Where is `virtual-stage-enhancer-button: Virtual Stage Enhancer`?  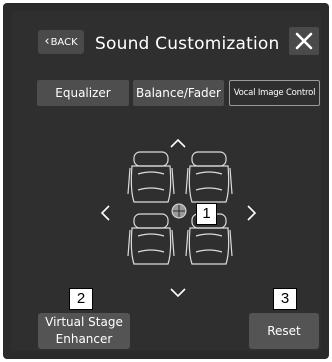 virtual-stage-enhancer-button: Virtual Stage Enhancer is located at coordinates (84, 331).